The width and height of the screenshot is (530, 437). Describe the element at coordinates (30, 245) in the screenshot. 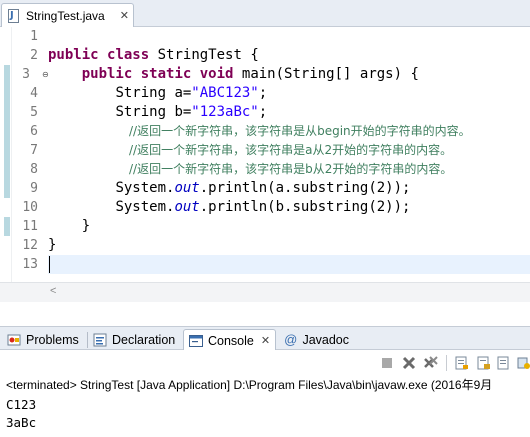

I see `line-number: 12` at that location.